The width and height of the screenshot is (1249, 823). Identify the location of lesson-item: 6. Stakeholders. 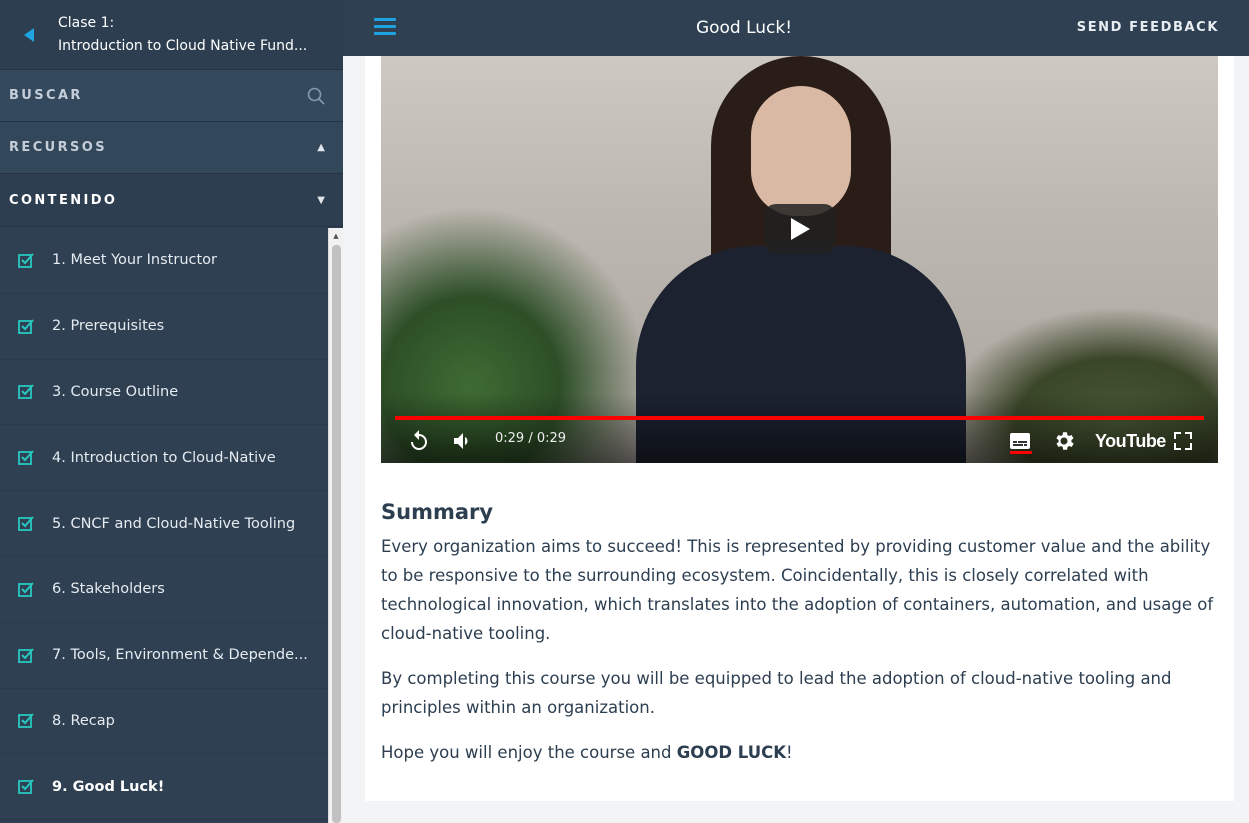
(164, 590).